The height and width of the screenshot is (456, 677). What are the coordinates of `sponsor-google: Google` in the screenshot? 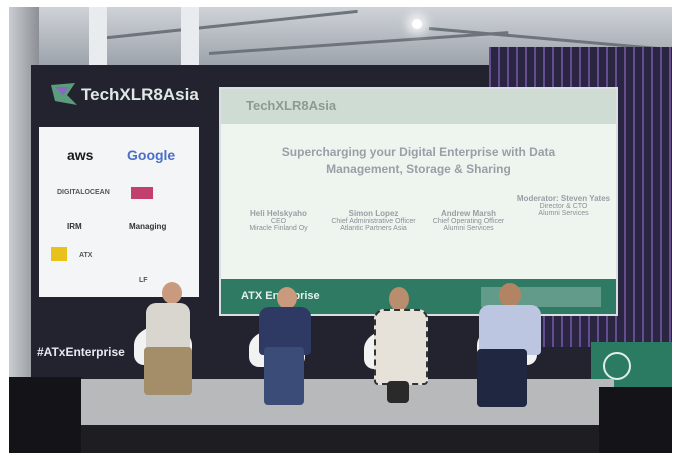 It's located at (151, 155).